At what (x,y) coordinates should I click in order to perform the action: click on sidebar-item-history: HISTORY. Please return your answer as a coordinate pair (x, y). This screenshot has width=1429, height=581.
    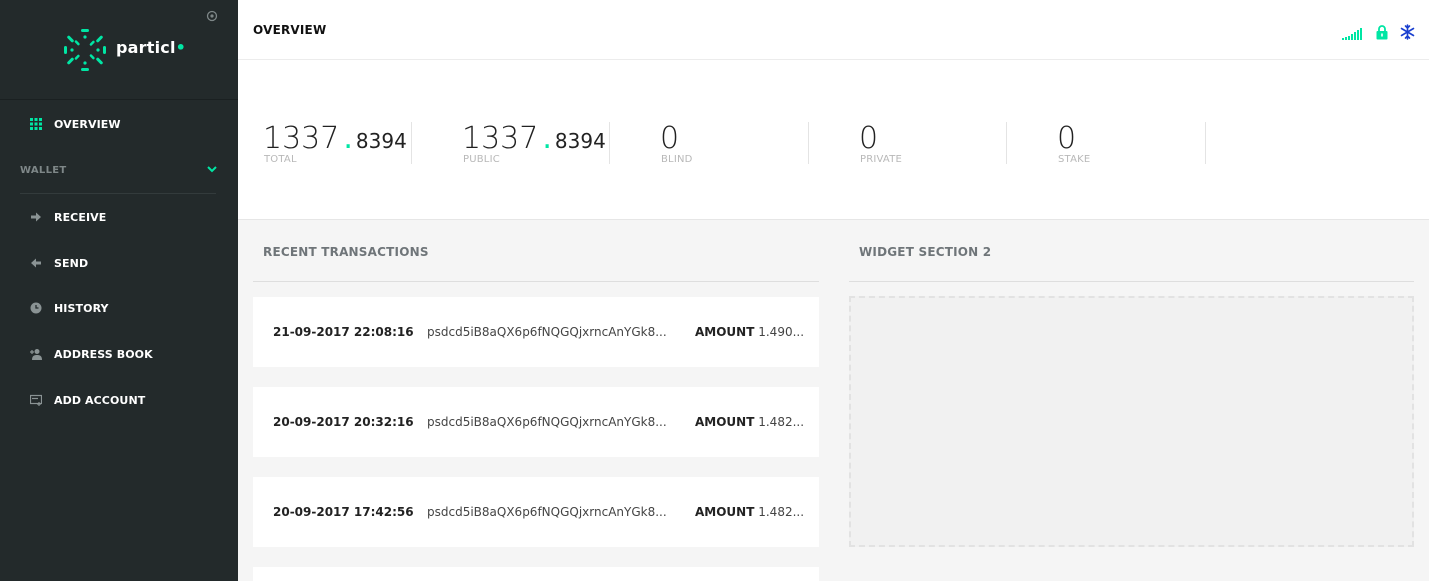
    Looking at the image, I should click on (119, 309).